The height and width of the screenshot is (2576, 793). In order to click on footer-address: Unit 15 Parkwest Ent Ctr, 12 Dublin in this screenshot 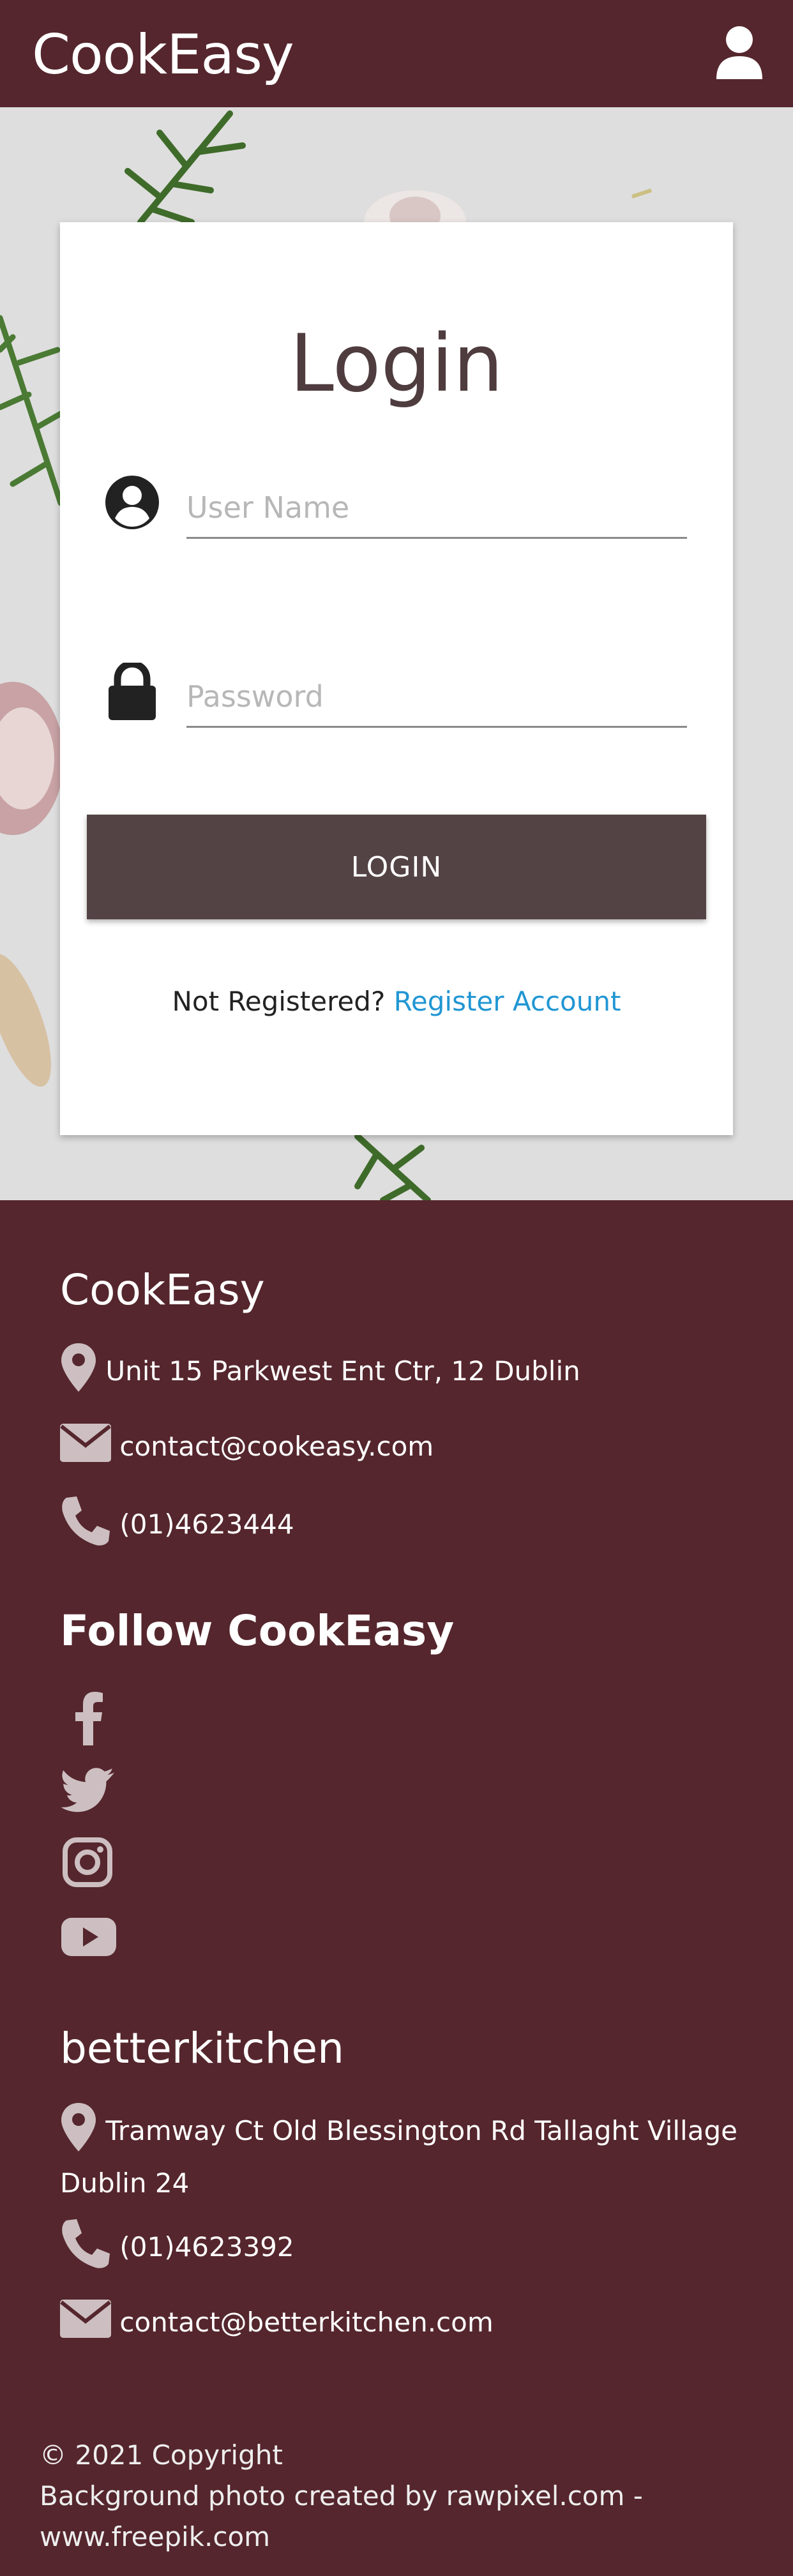, I will do `click(320, 1373)`.